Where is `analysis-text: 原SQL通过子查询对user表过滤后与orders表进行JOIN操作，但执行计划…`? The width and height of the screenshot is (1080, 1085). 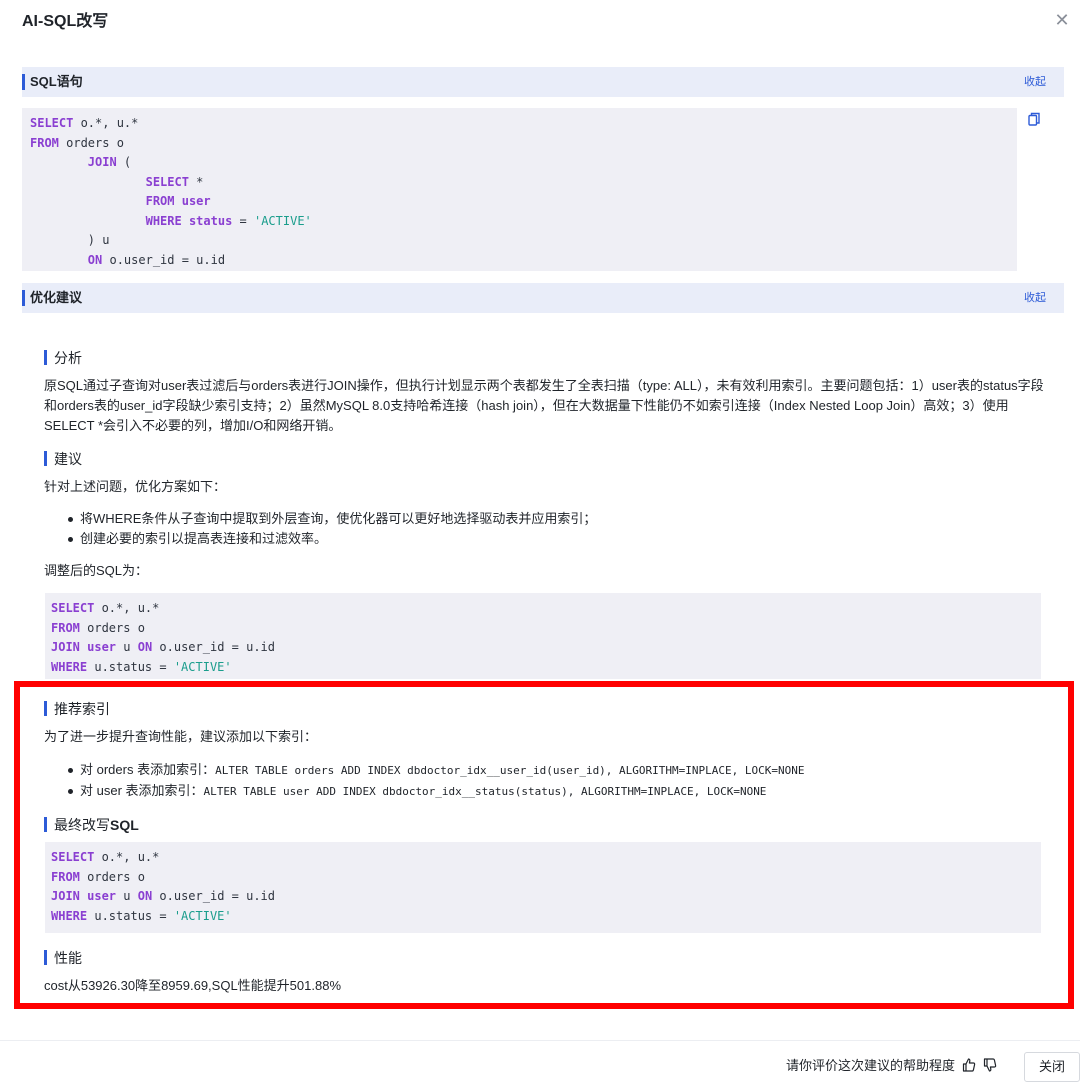
analysis-text: 原SQL通过子查询对user表过滤后与orders表进行JOIN操作，但执行计划… is located at coordinates (544, 405).